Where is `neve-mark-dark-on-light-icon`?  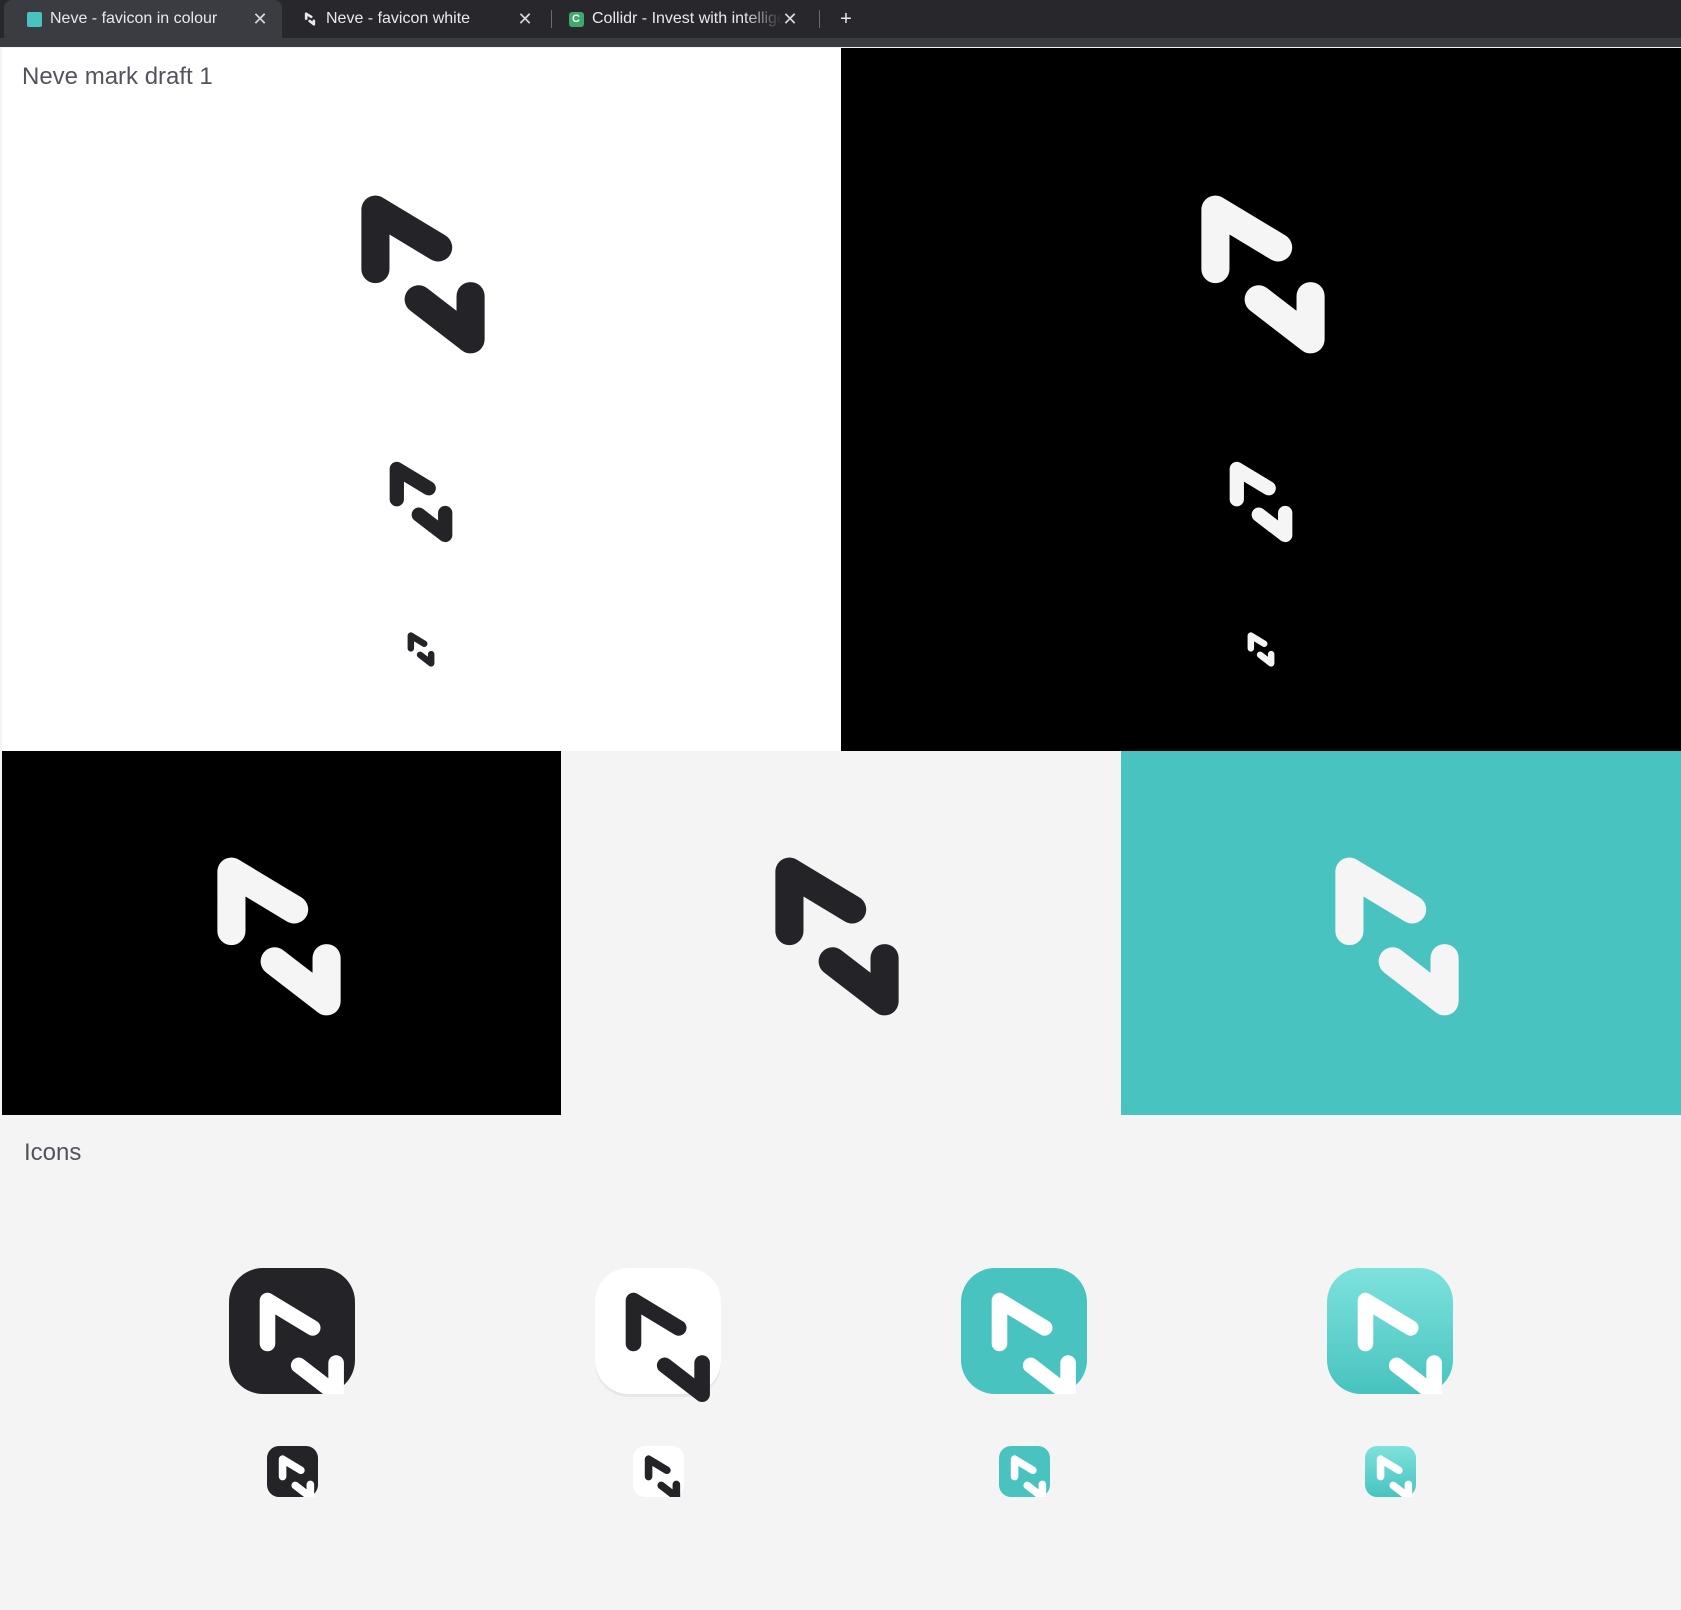
neve-mark-dark-on-light-icon is located at coordinates (837, 936).